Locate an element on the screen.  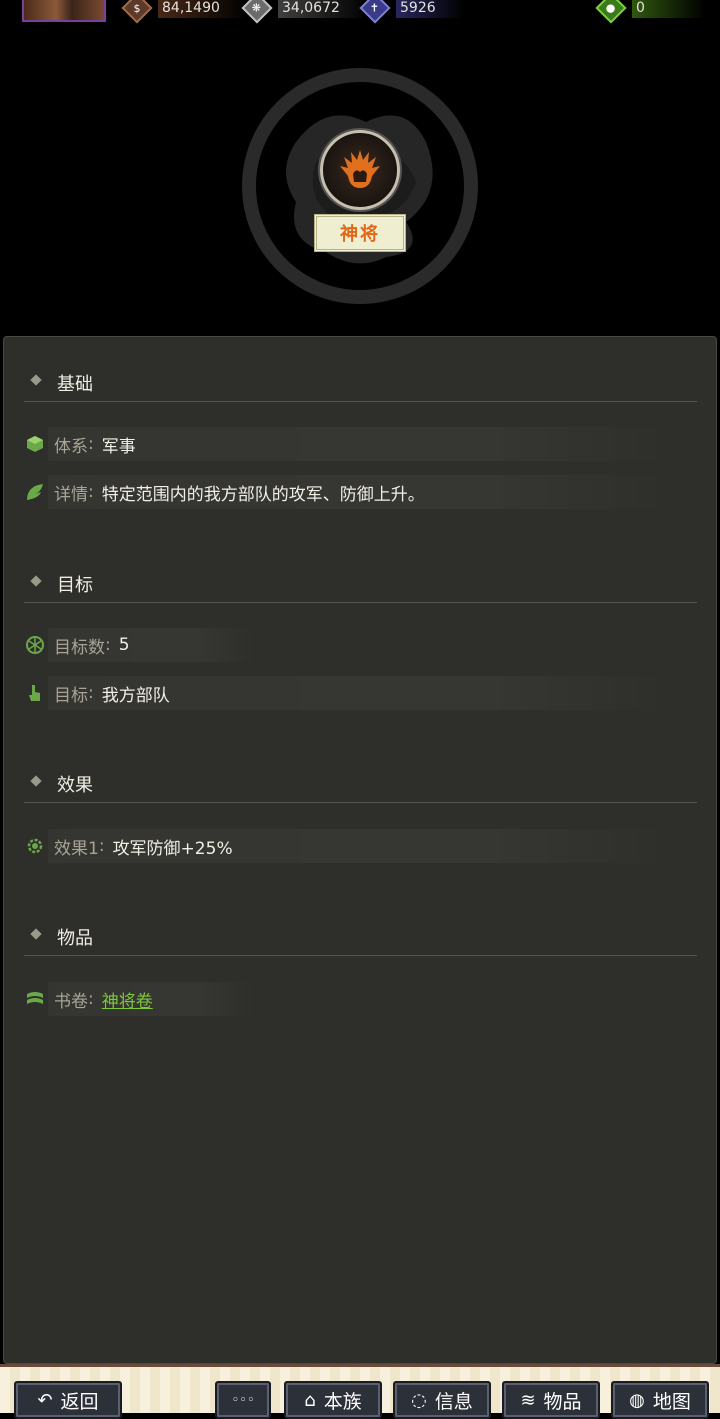
section-title: 目标 is located at coordinates (75, 585).